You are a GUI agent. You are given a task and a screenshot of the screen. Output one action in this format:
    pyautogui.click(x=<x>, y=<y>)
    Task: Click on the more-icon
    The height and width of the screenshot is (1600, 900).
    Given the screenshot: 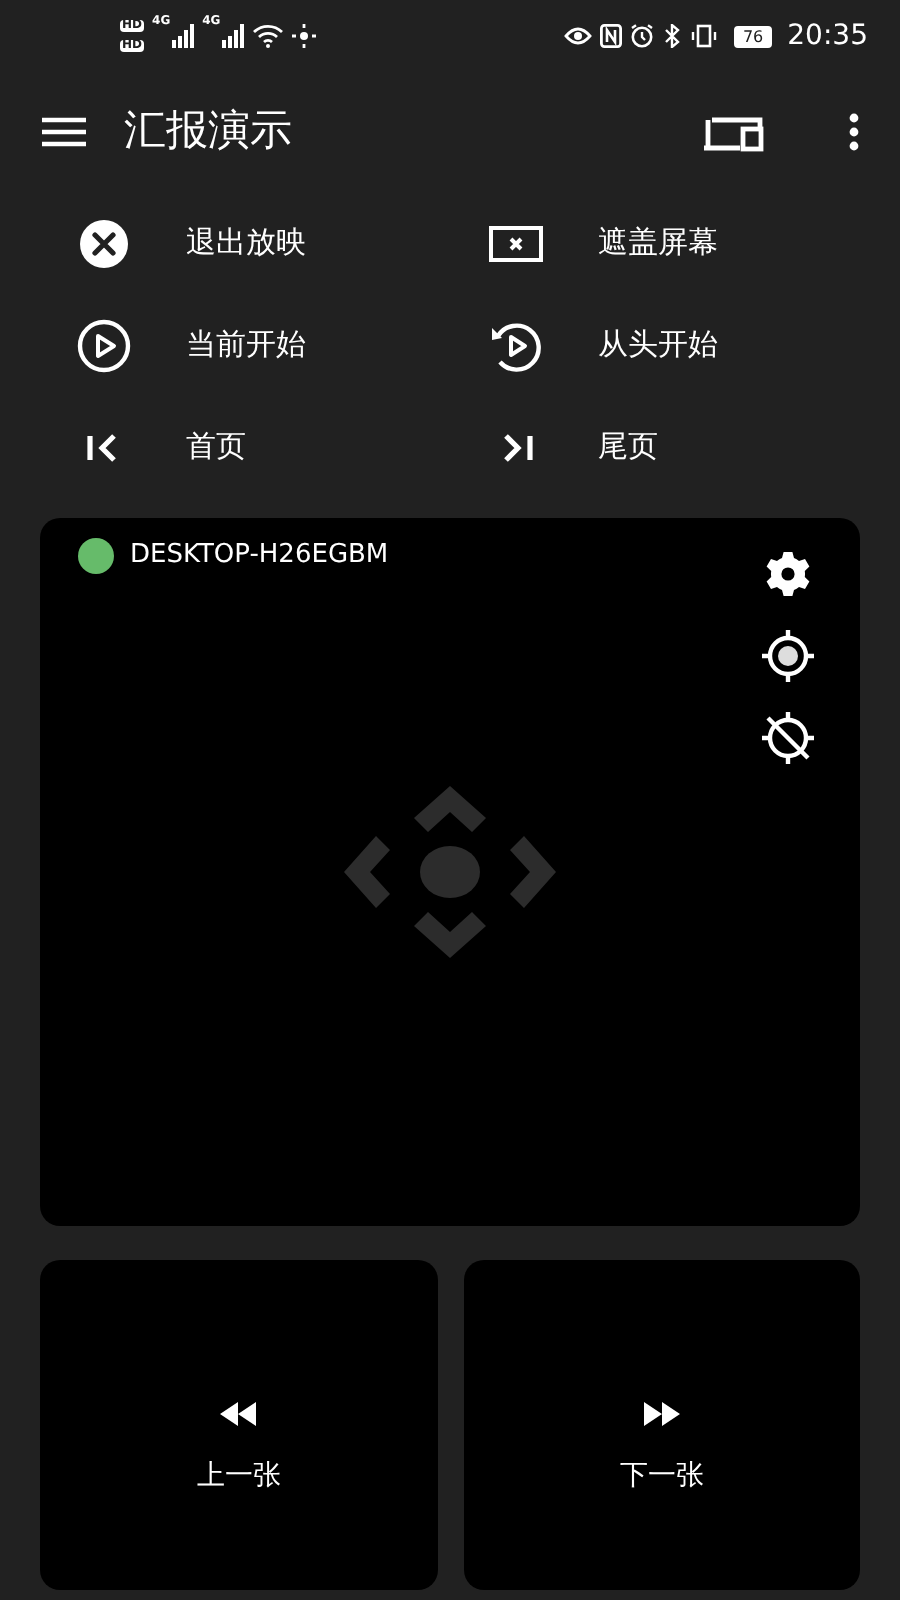 What is the action you would take?
    pyautogui.click(x=854, y=132)
    